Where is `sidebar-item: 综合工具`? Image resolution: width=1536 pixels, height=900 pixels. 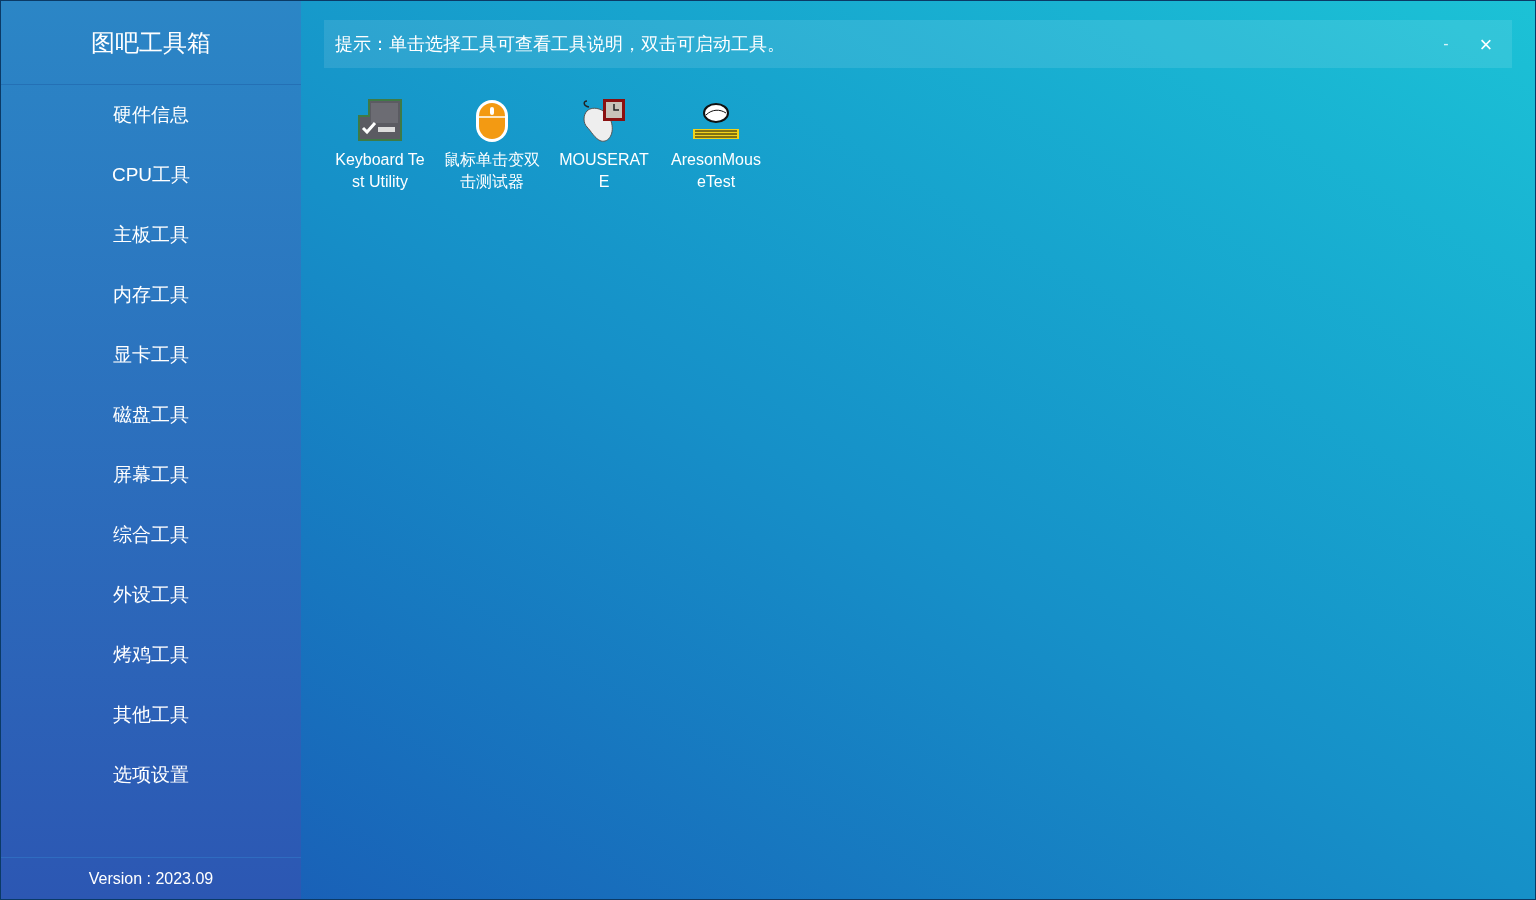
sidebar-item: 综合工具 is located at coordinates (151, 535).